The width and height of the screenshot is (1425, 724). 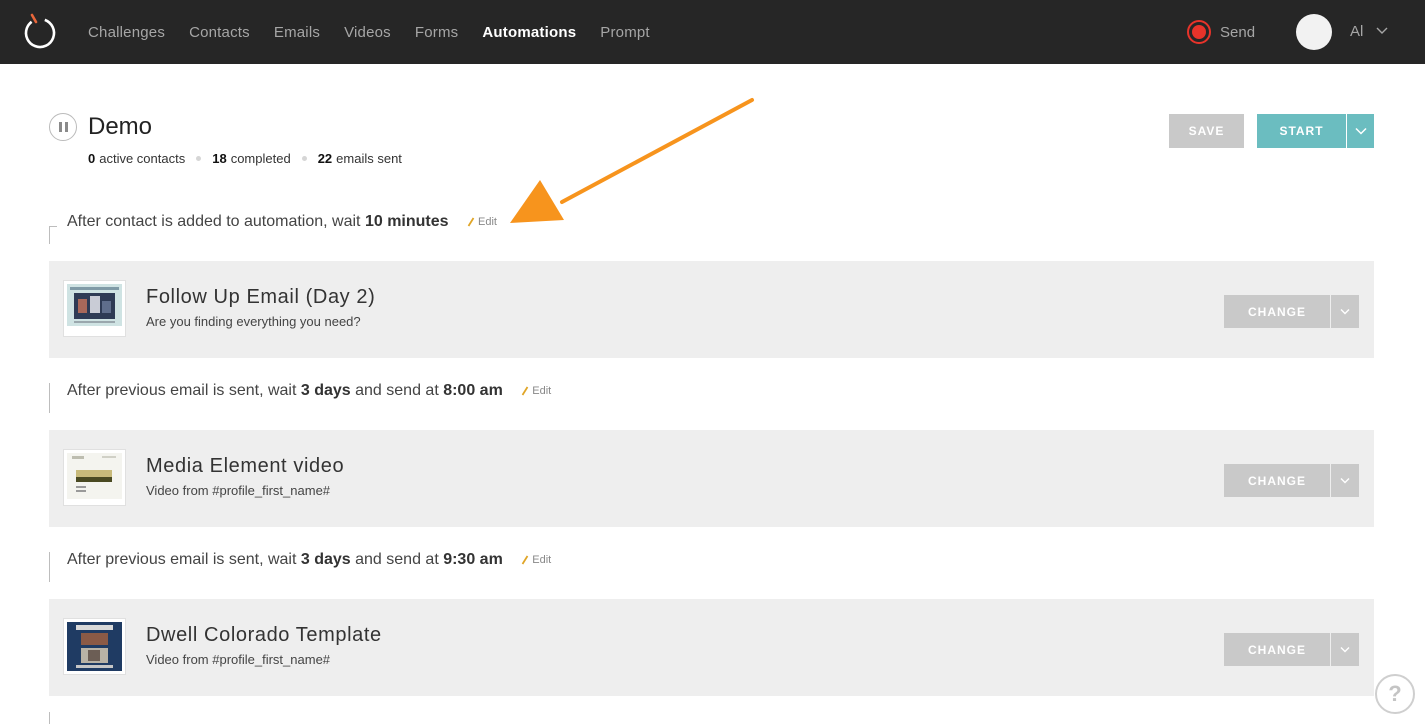 What do you see at coordinates (92, 158) in the screenshot?
I see `active-count: 0` at bounding box center [92, 158].